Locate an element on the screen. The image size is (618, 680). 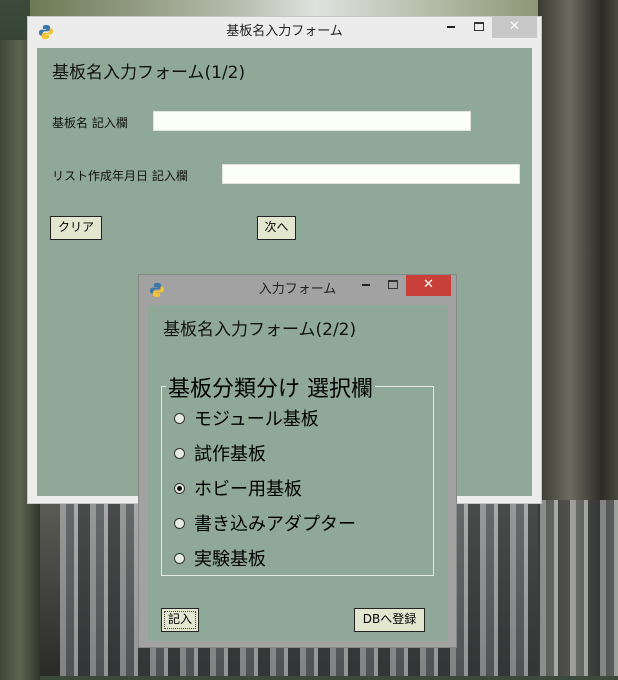
radio-experiment-board: 実験基板 is located at coordinates (220, 558).